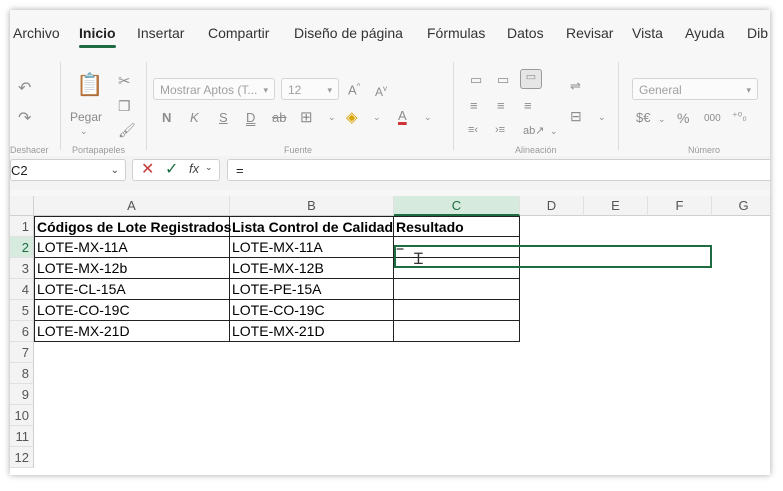 The image size is (783, 491). I want to click on tab-dibujar: Dib, so click(757, 33).